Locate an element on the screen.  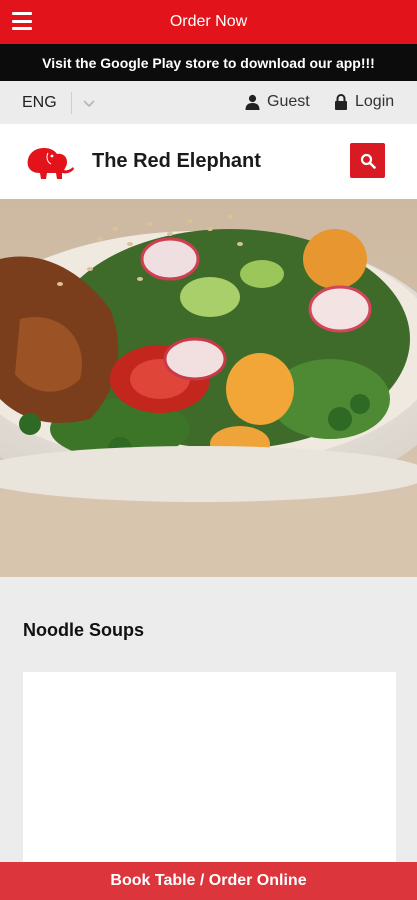
login-label: Login is located at coordinates (375, 101).